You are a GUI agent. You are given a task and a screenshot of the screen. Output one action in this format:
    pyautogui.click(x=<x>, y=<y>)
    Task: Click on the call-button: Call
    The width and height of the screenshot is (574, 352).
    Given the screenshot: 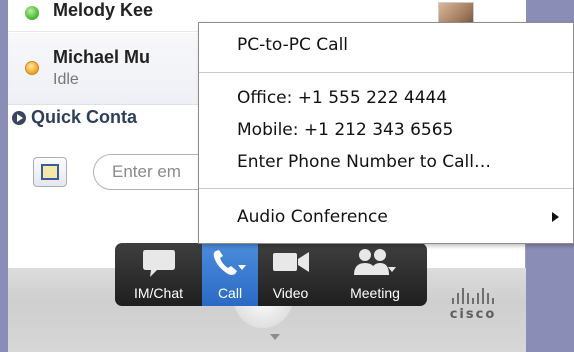 What is the action you would take?
    pyautogui.click(x=230, y=274)
    